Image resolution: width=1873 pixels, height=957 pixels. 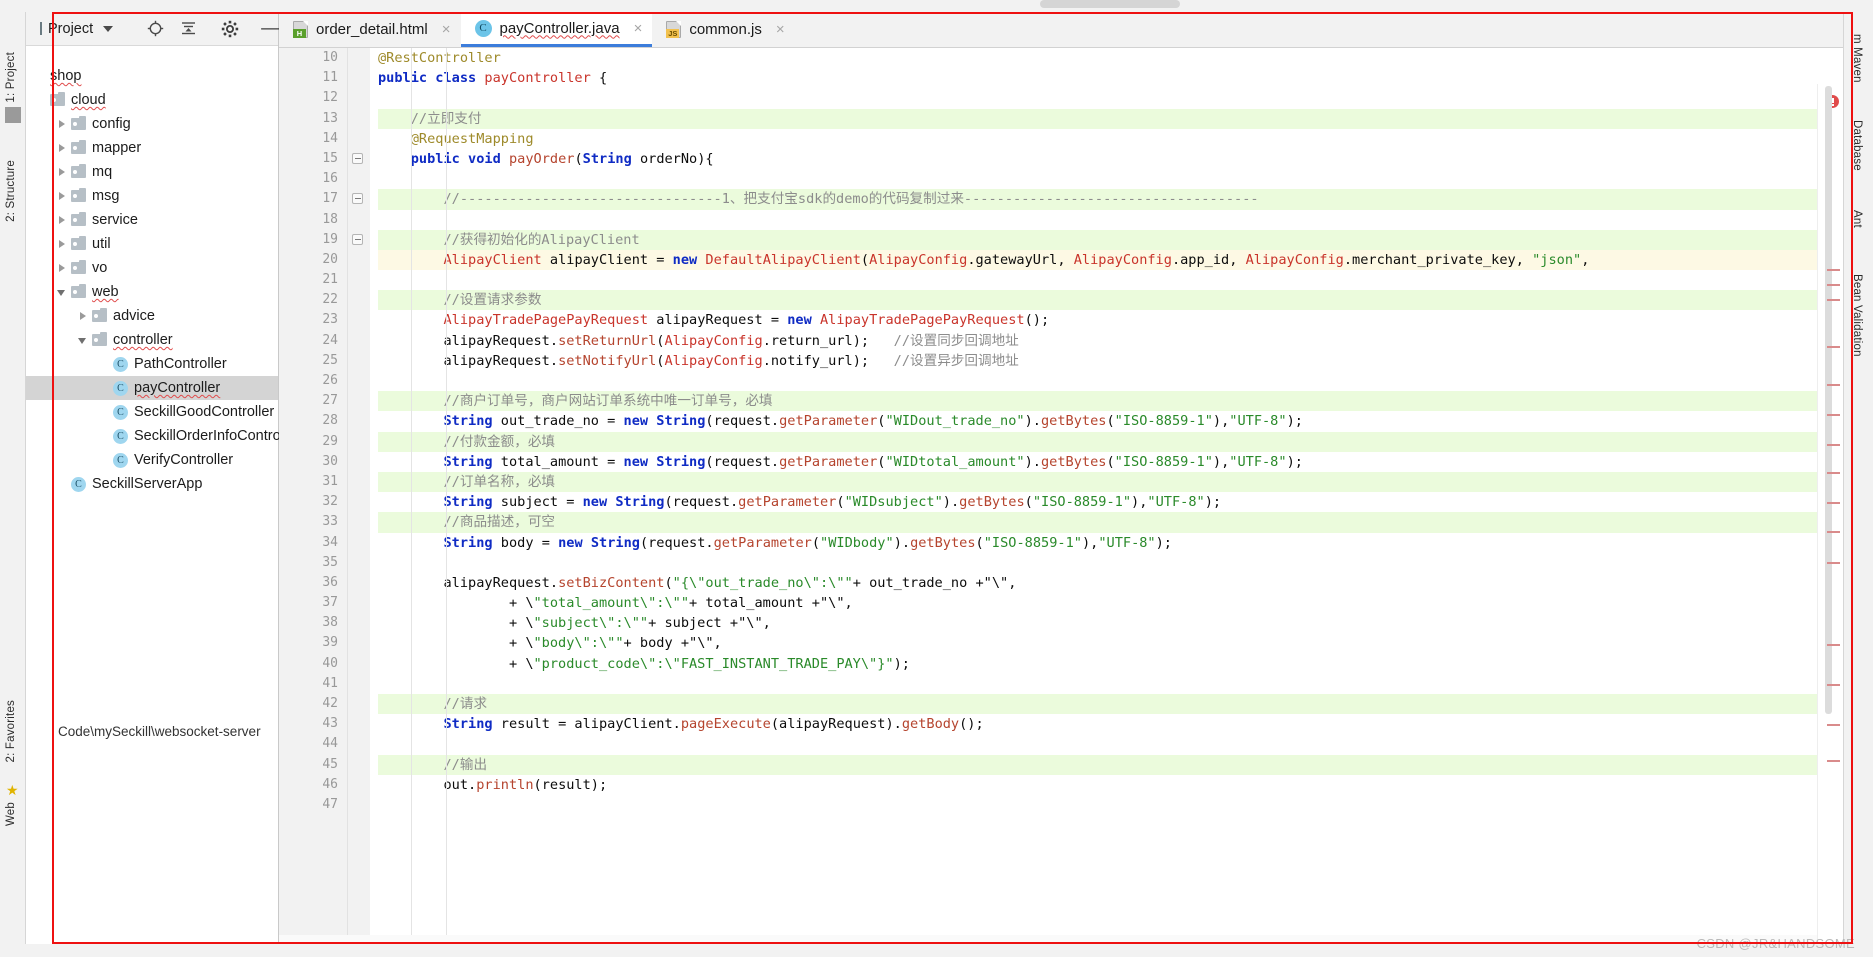 What do you see at coordinates (11, 191) in the screenshot?
I see `sidebar-item-structure: 2: Structure` at bounding box center [11, 191].